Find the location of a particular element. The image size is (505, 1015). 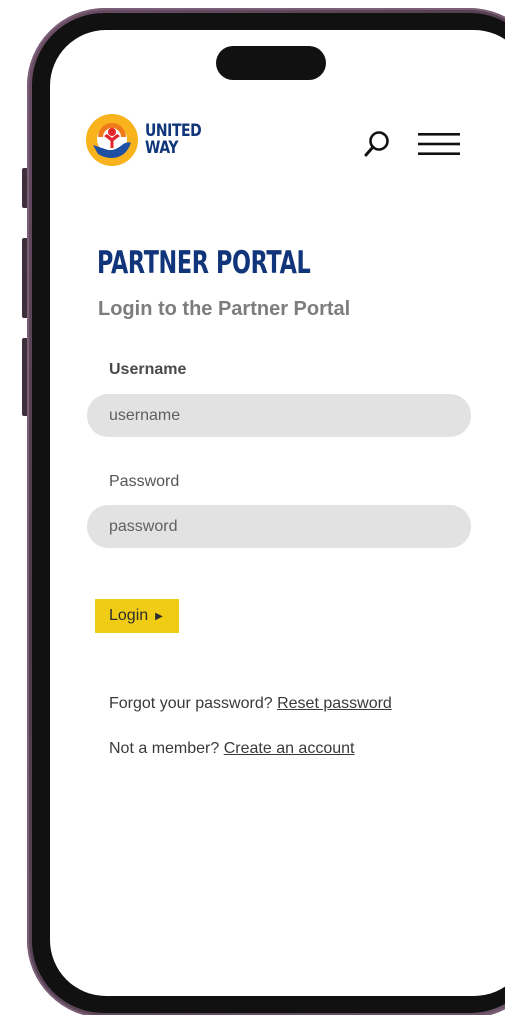

search-icon is located at coordinates (376, 144).